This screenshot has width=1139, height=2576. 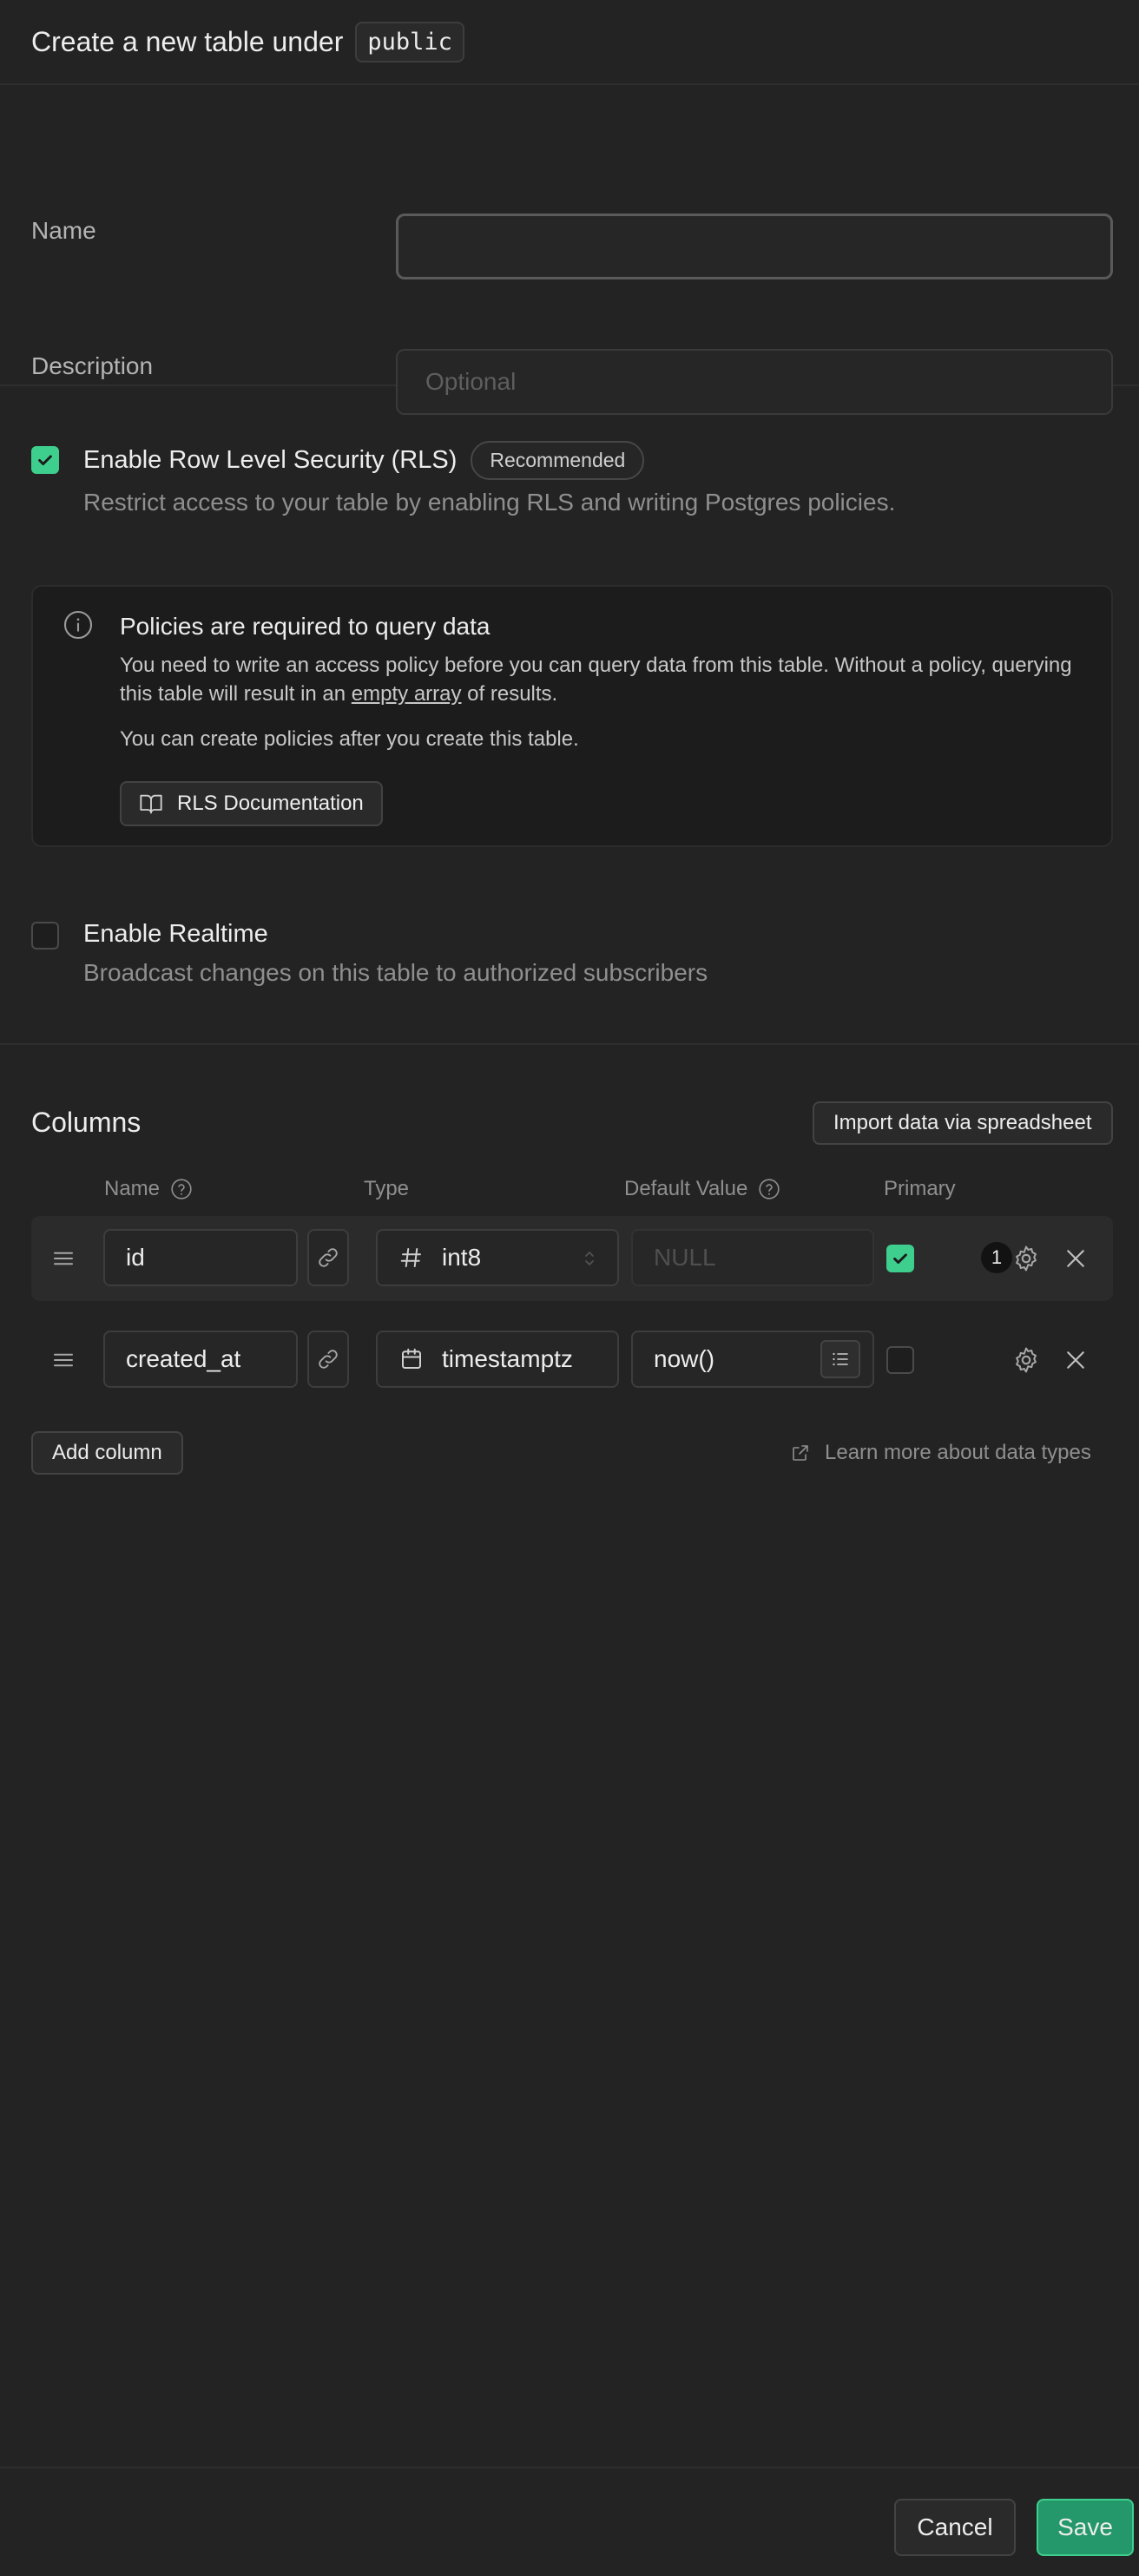 I want to click on panel-header: Create a new table under public, so click(x=569, y=42).